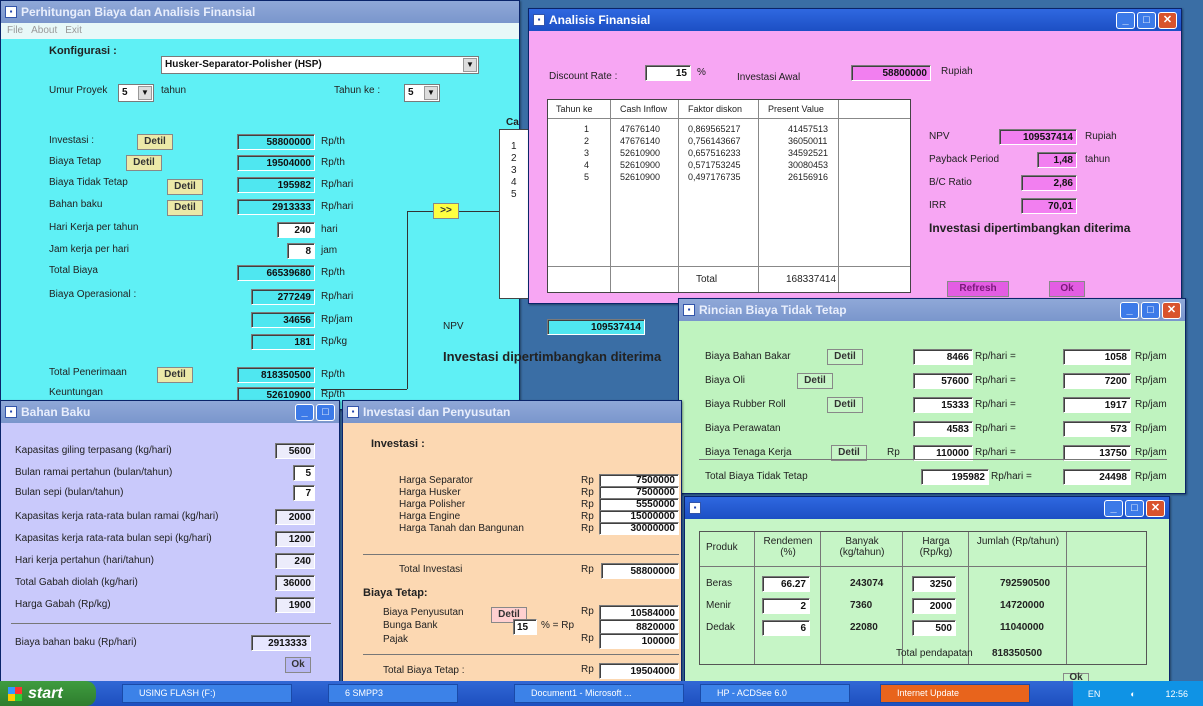 This screenshot has height=706, width=1203. Describe the element at coordinates (1067, 289) in the screenshot. I see `analisis-ok-button: Ok` at that location.